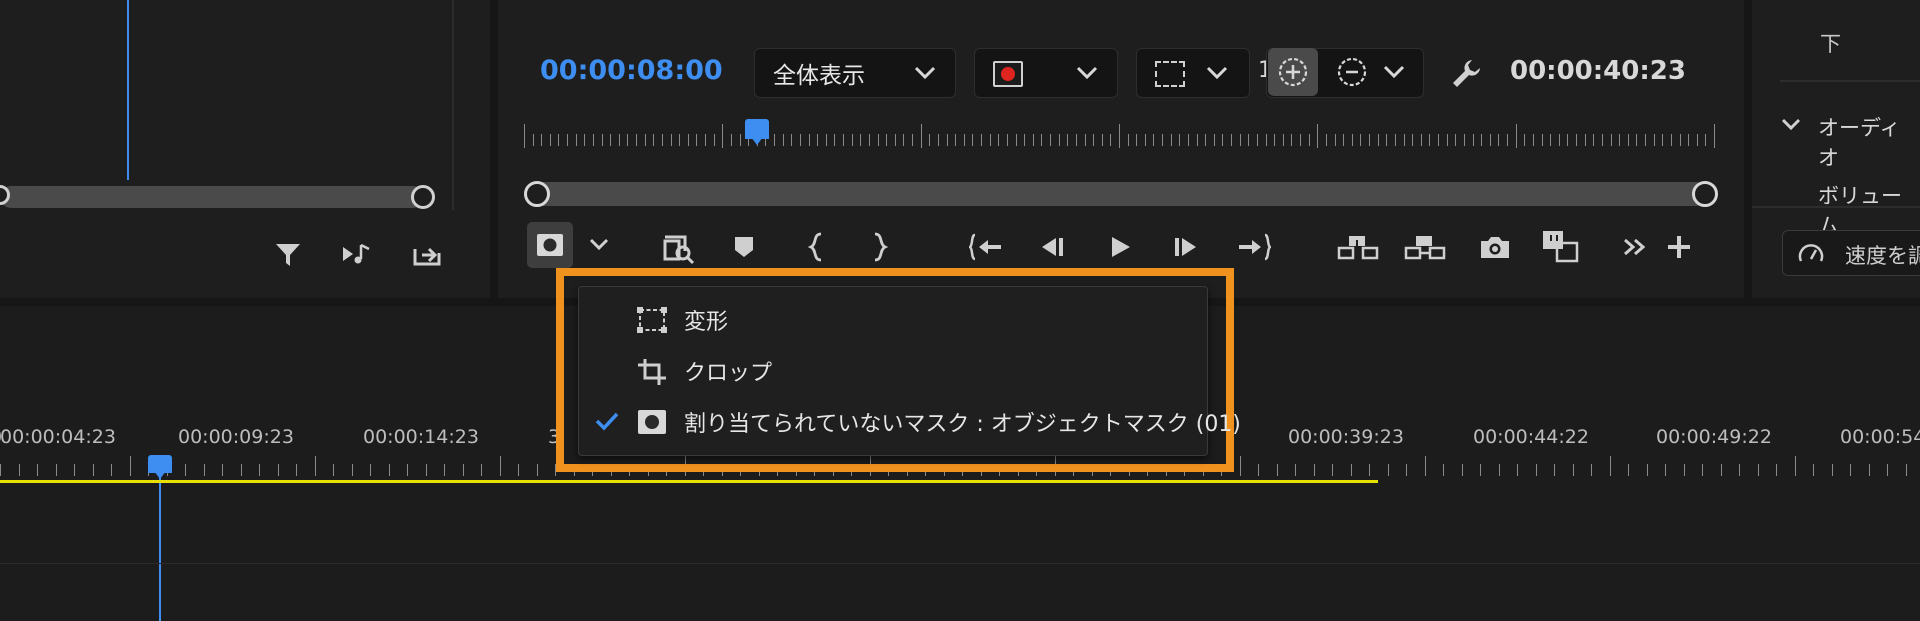 The image size is (1920, 621). What do you see at coordinates (689, 481) in the screenshot?
I see `work-area-bar` at bounding box center [689, 481].